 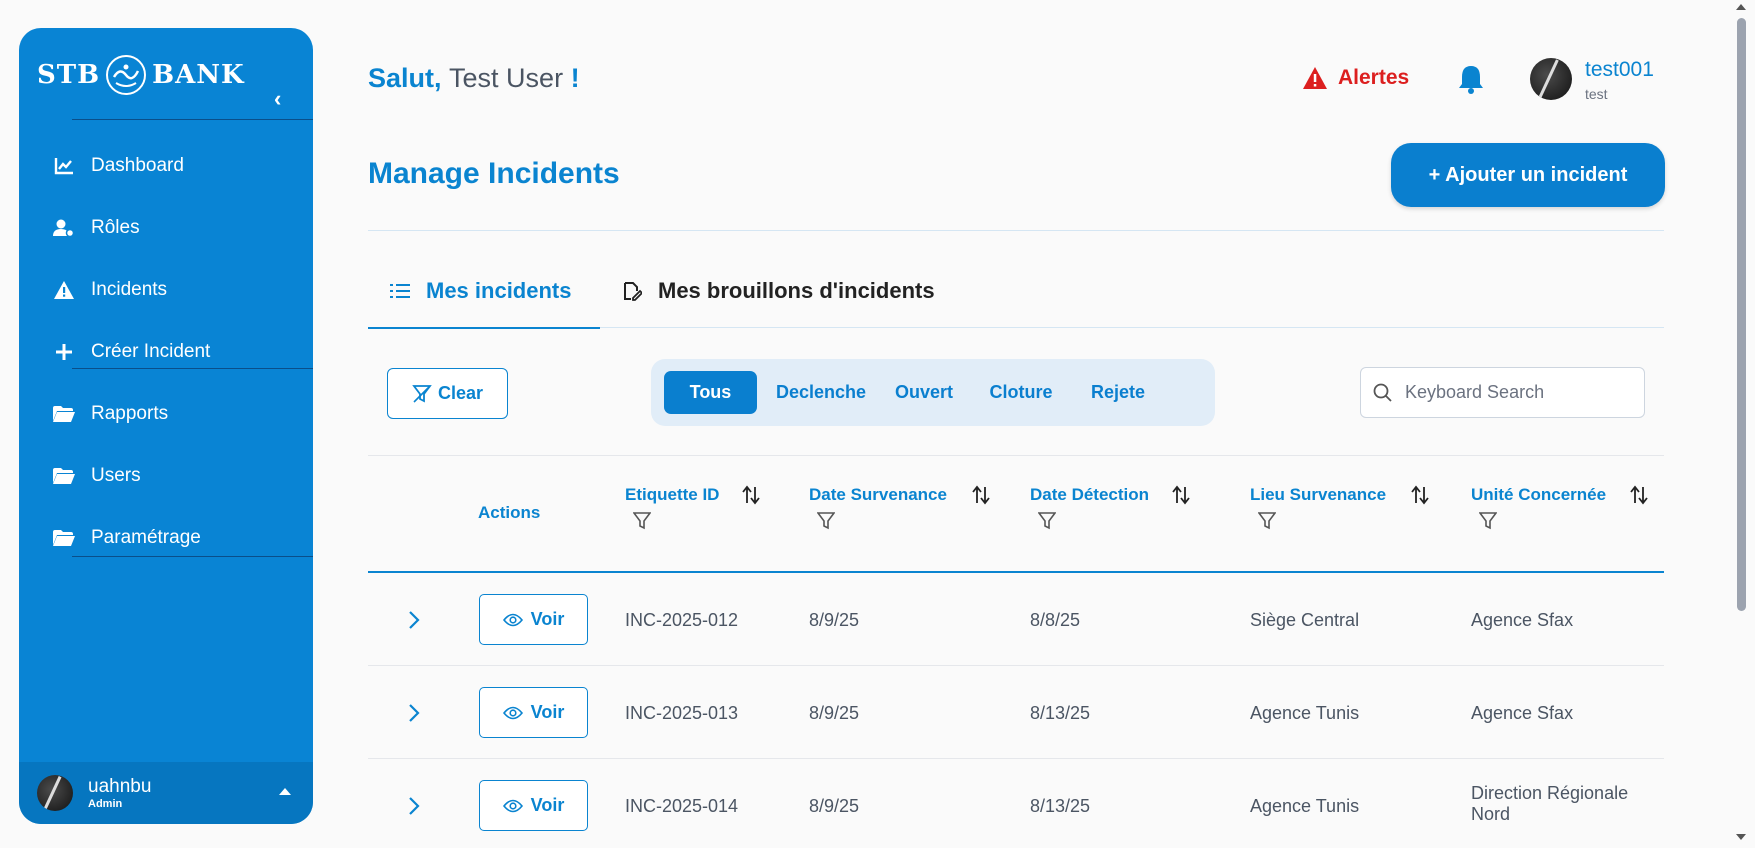 I want to click on cell-id: INC-2025-012, so click(x=682, y=620).